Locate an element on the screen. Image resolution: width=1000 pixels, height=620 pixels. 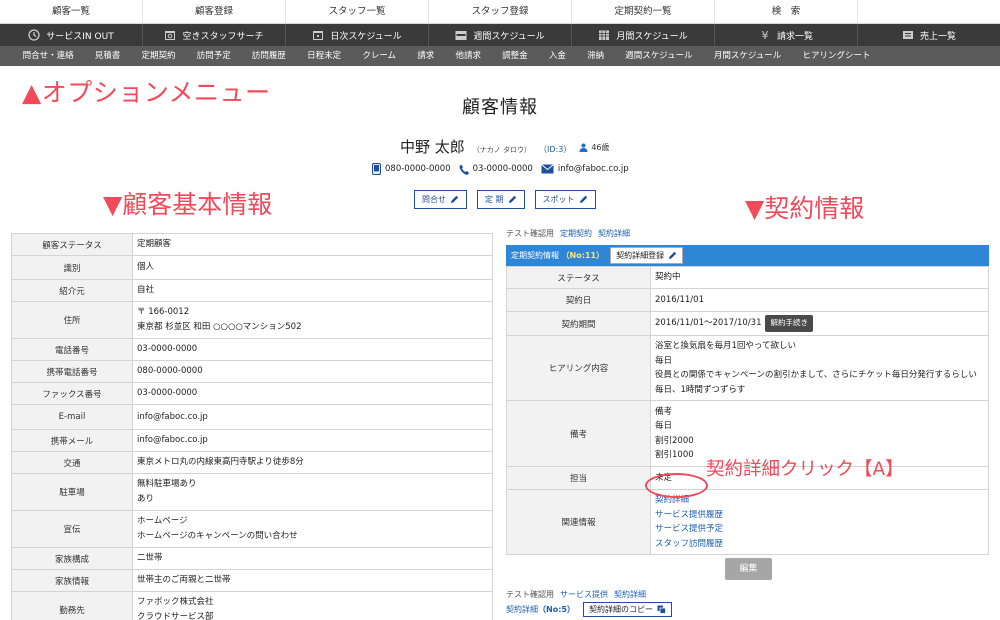
row-label: 勤務先 is located at coordinates (72, 605).